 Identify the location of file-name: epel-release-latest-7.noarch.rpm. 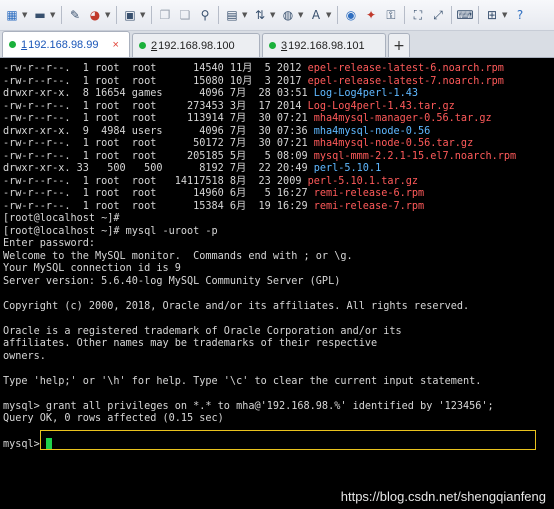
(405, 81).